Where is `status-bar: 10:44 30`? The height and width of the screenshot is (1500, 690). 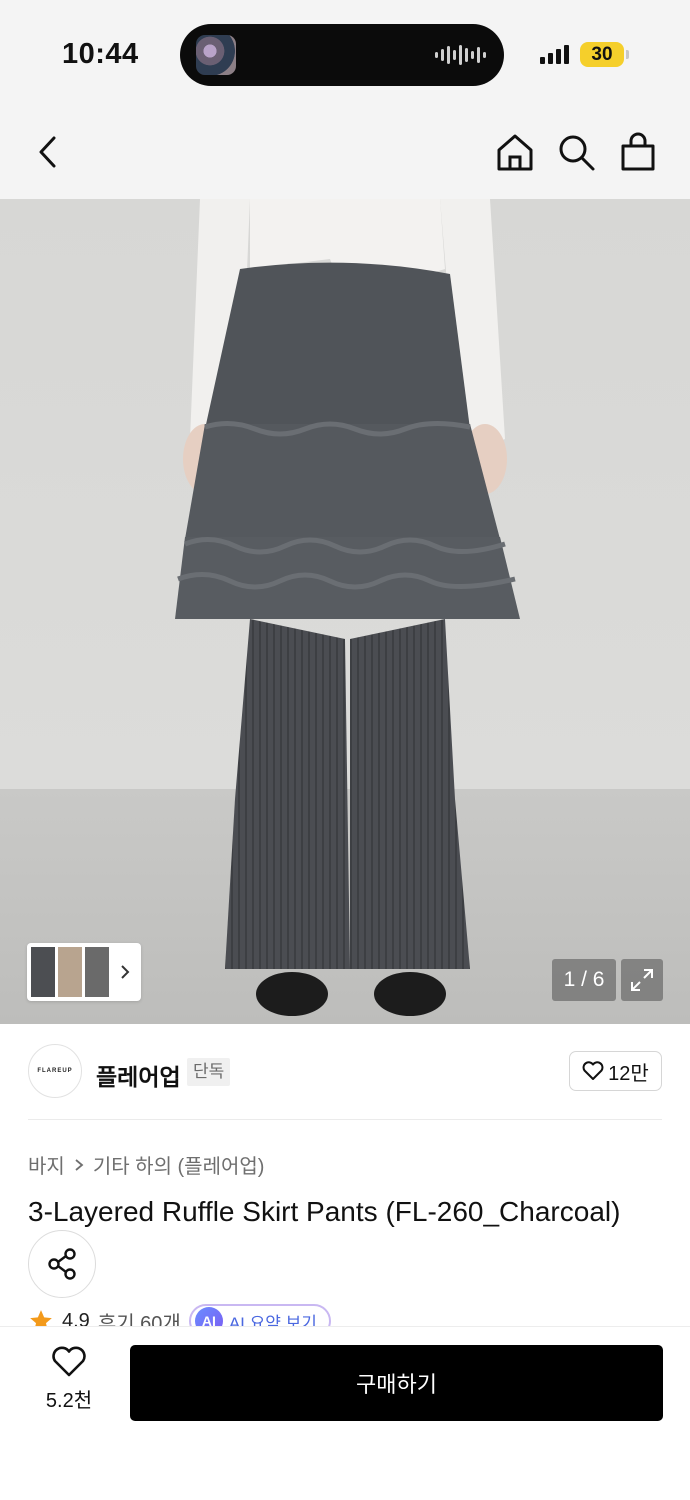
status-bar: 10:44 30 is located at coordinates (345, 52).